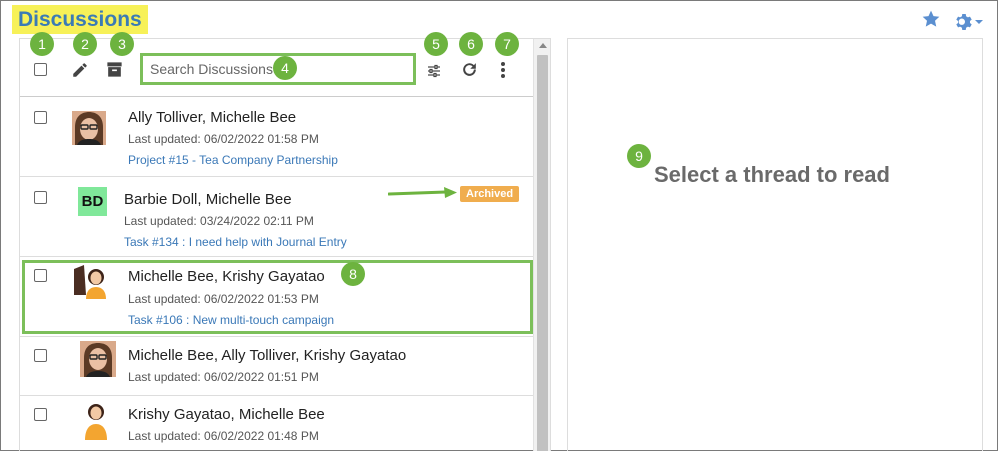 The width and height of the screenshot is (998, 451). I want to click on vertical-dots-icon, so click(503, 72).